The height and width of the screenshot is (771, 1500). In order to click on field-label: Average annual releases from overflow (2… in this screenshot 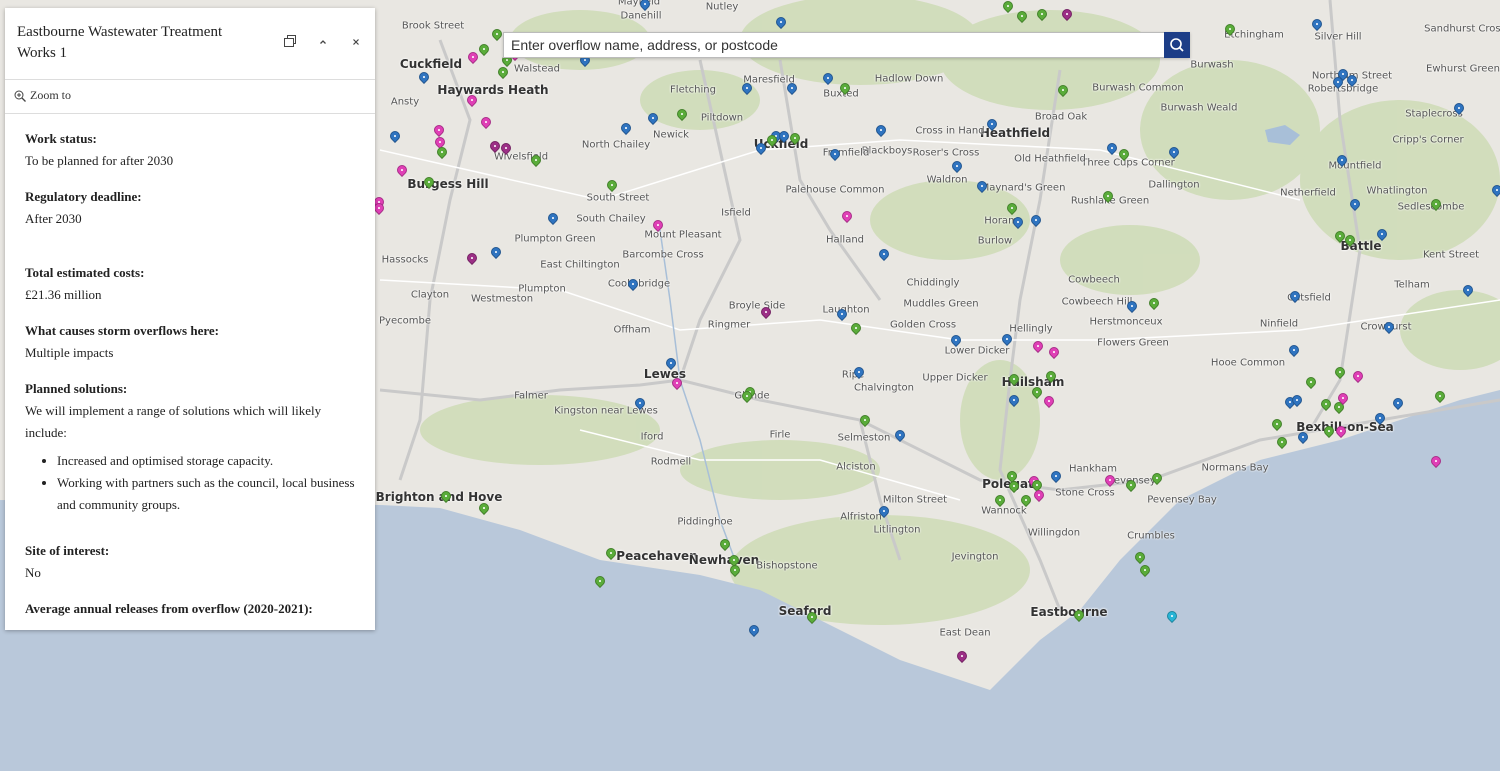, I will do `click(169, 608)`.